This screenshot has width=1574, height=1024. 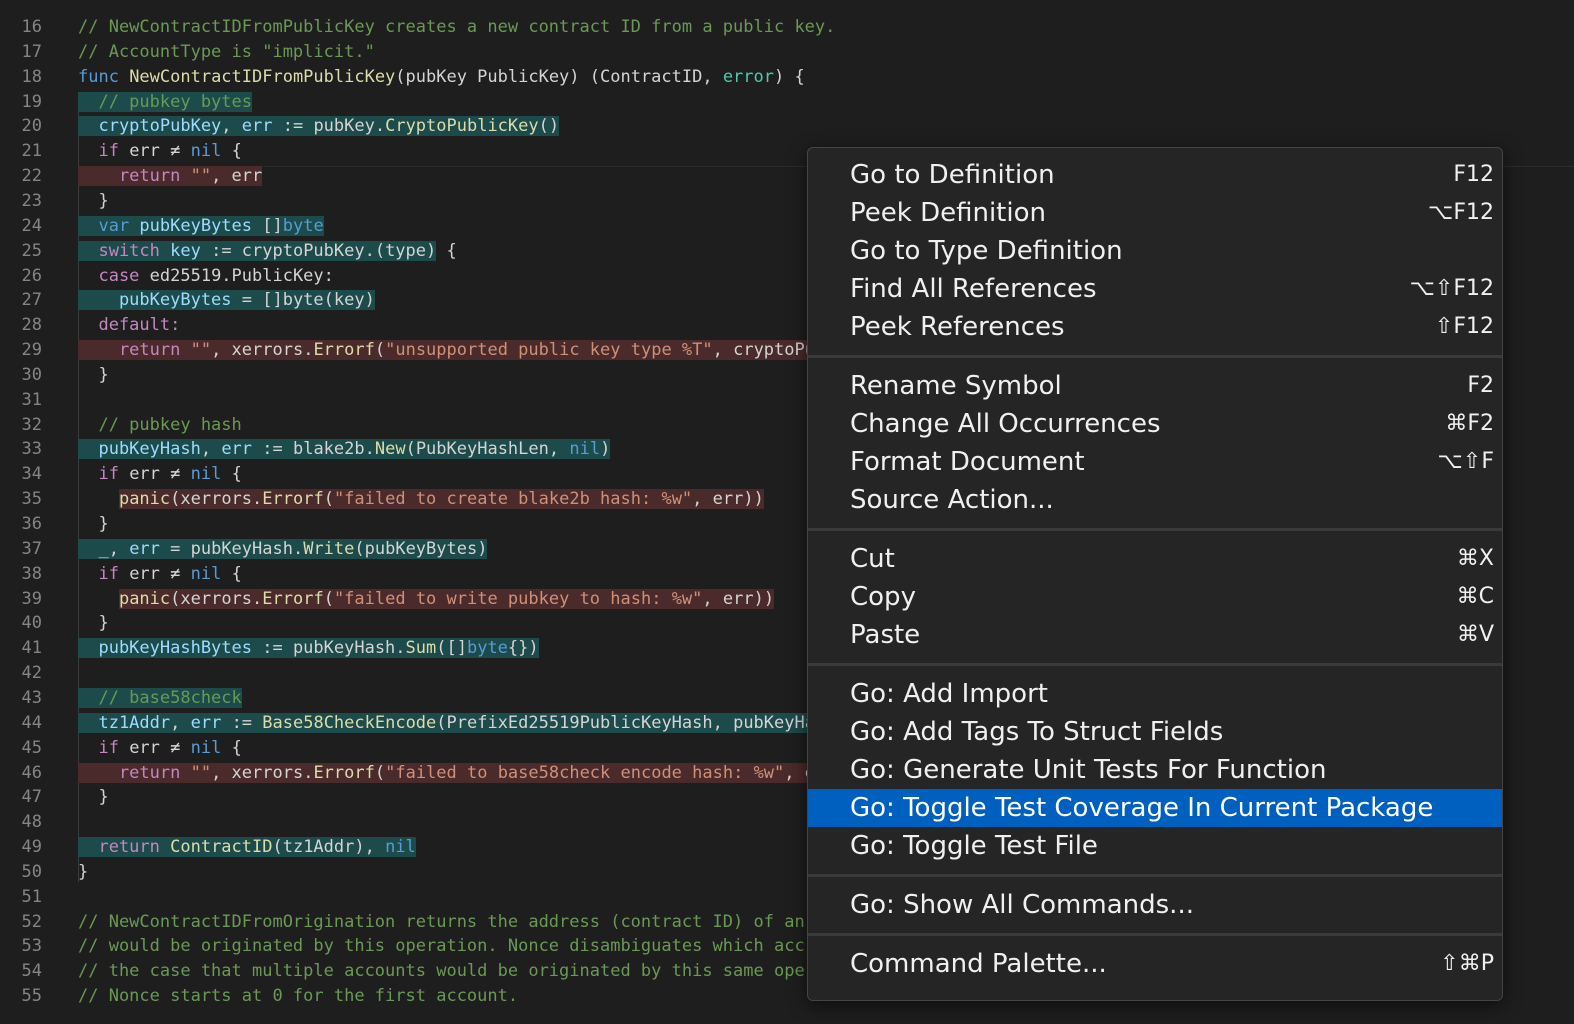 I want to click on line-number: 17, so click(x=31, y=51).